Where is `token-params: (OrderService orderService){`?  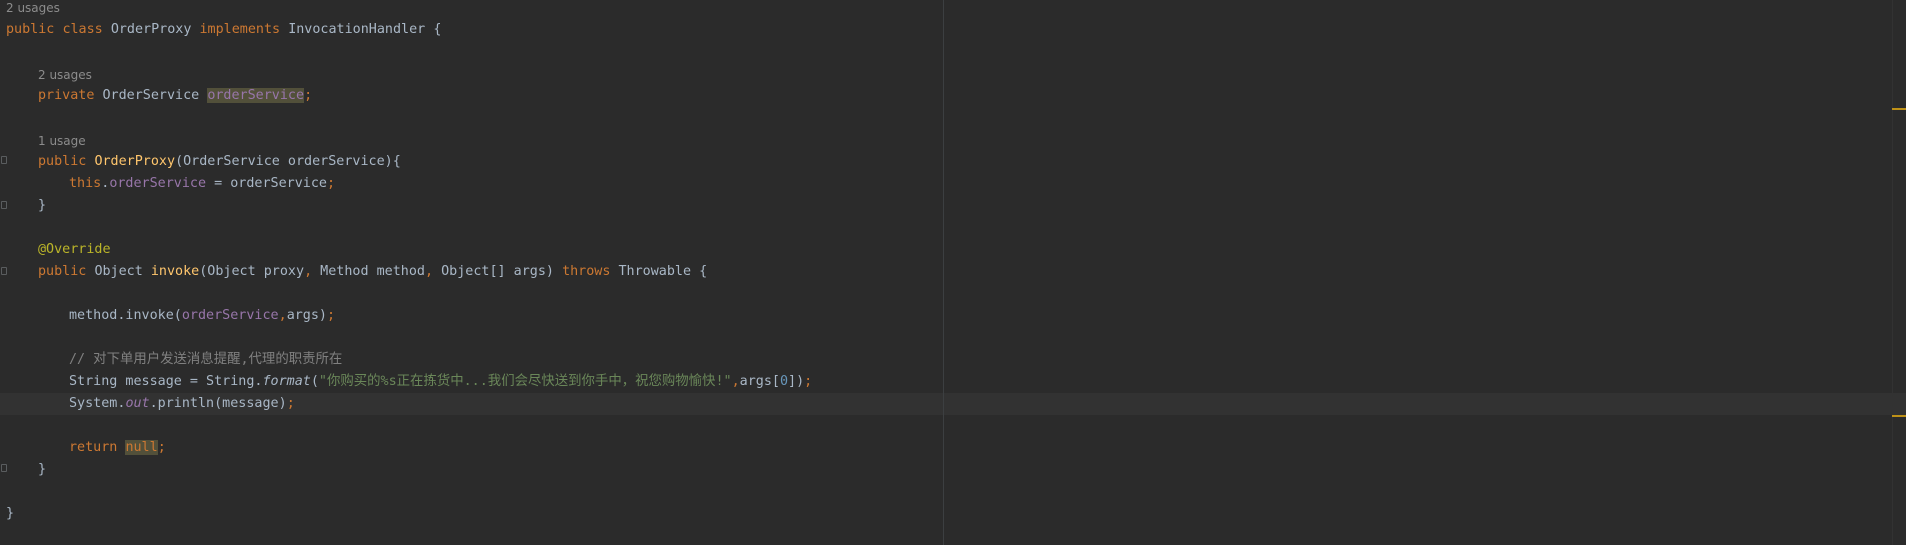
token-params: (OrderService orderService){ is located at coordinates (288, 161).